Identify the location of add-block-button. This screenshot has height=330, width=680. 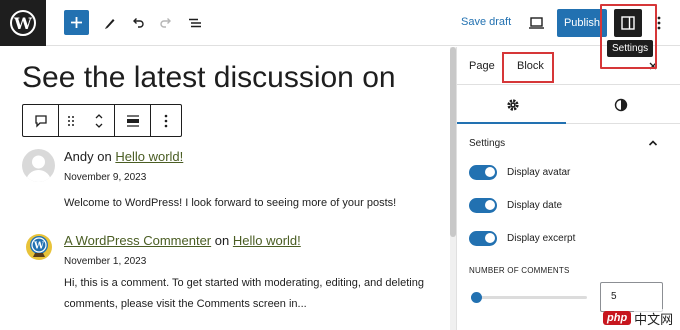
(76, 22).